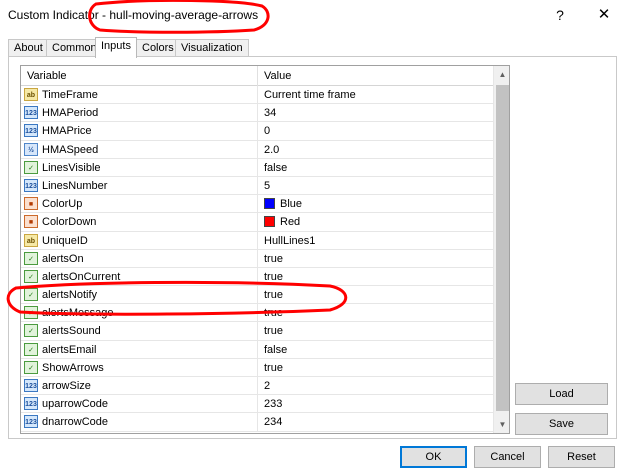  I want to click on variable-value: 34, so click(266, 113).